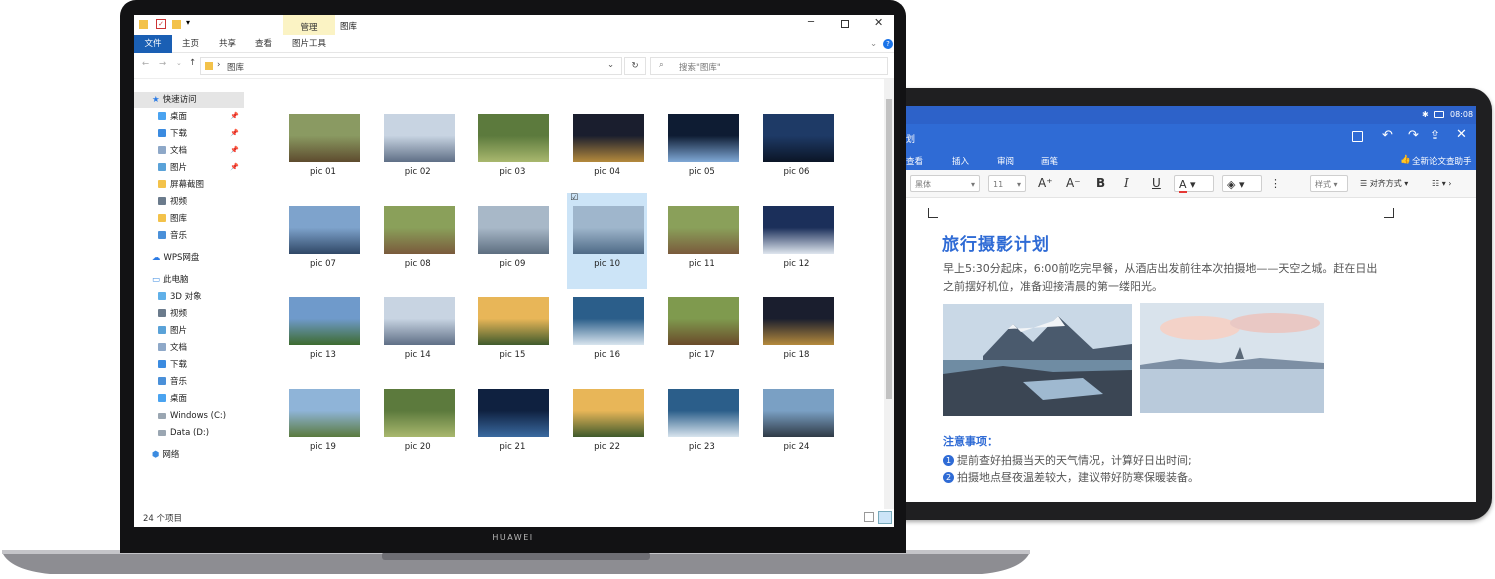 The height and width of the screenshot is (579, 1495). What do you see at coordinates (1357, 136) in the screenshot?
I see `save-icon` at bounding box center [1357, 136].